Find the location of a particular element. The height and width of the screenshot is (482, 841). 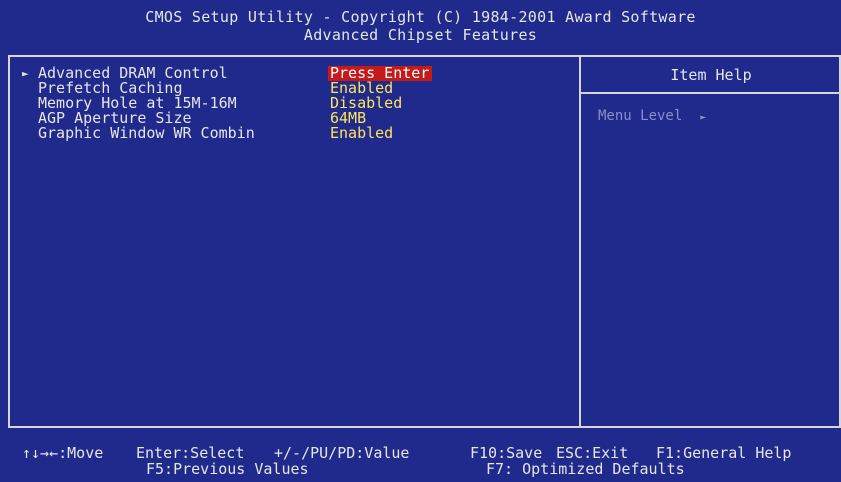

setting-value: Enabled is located at coordinates (361, 133).